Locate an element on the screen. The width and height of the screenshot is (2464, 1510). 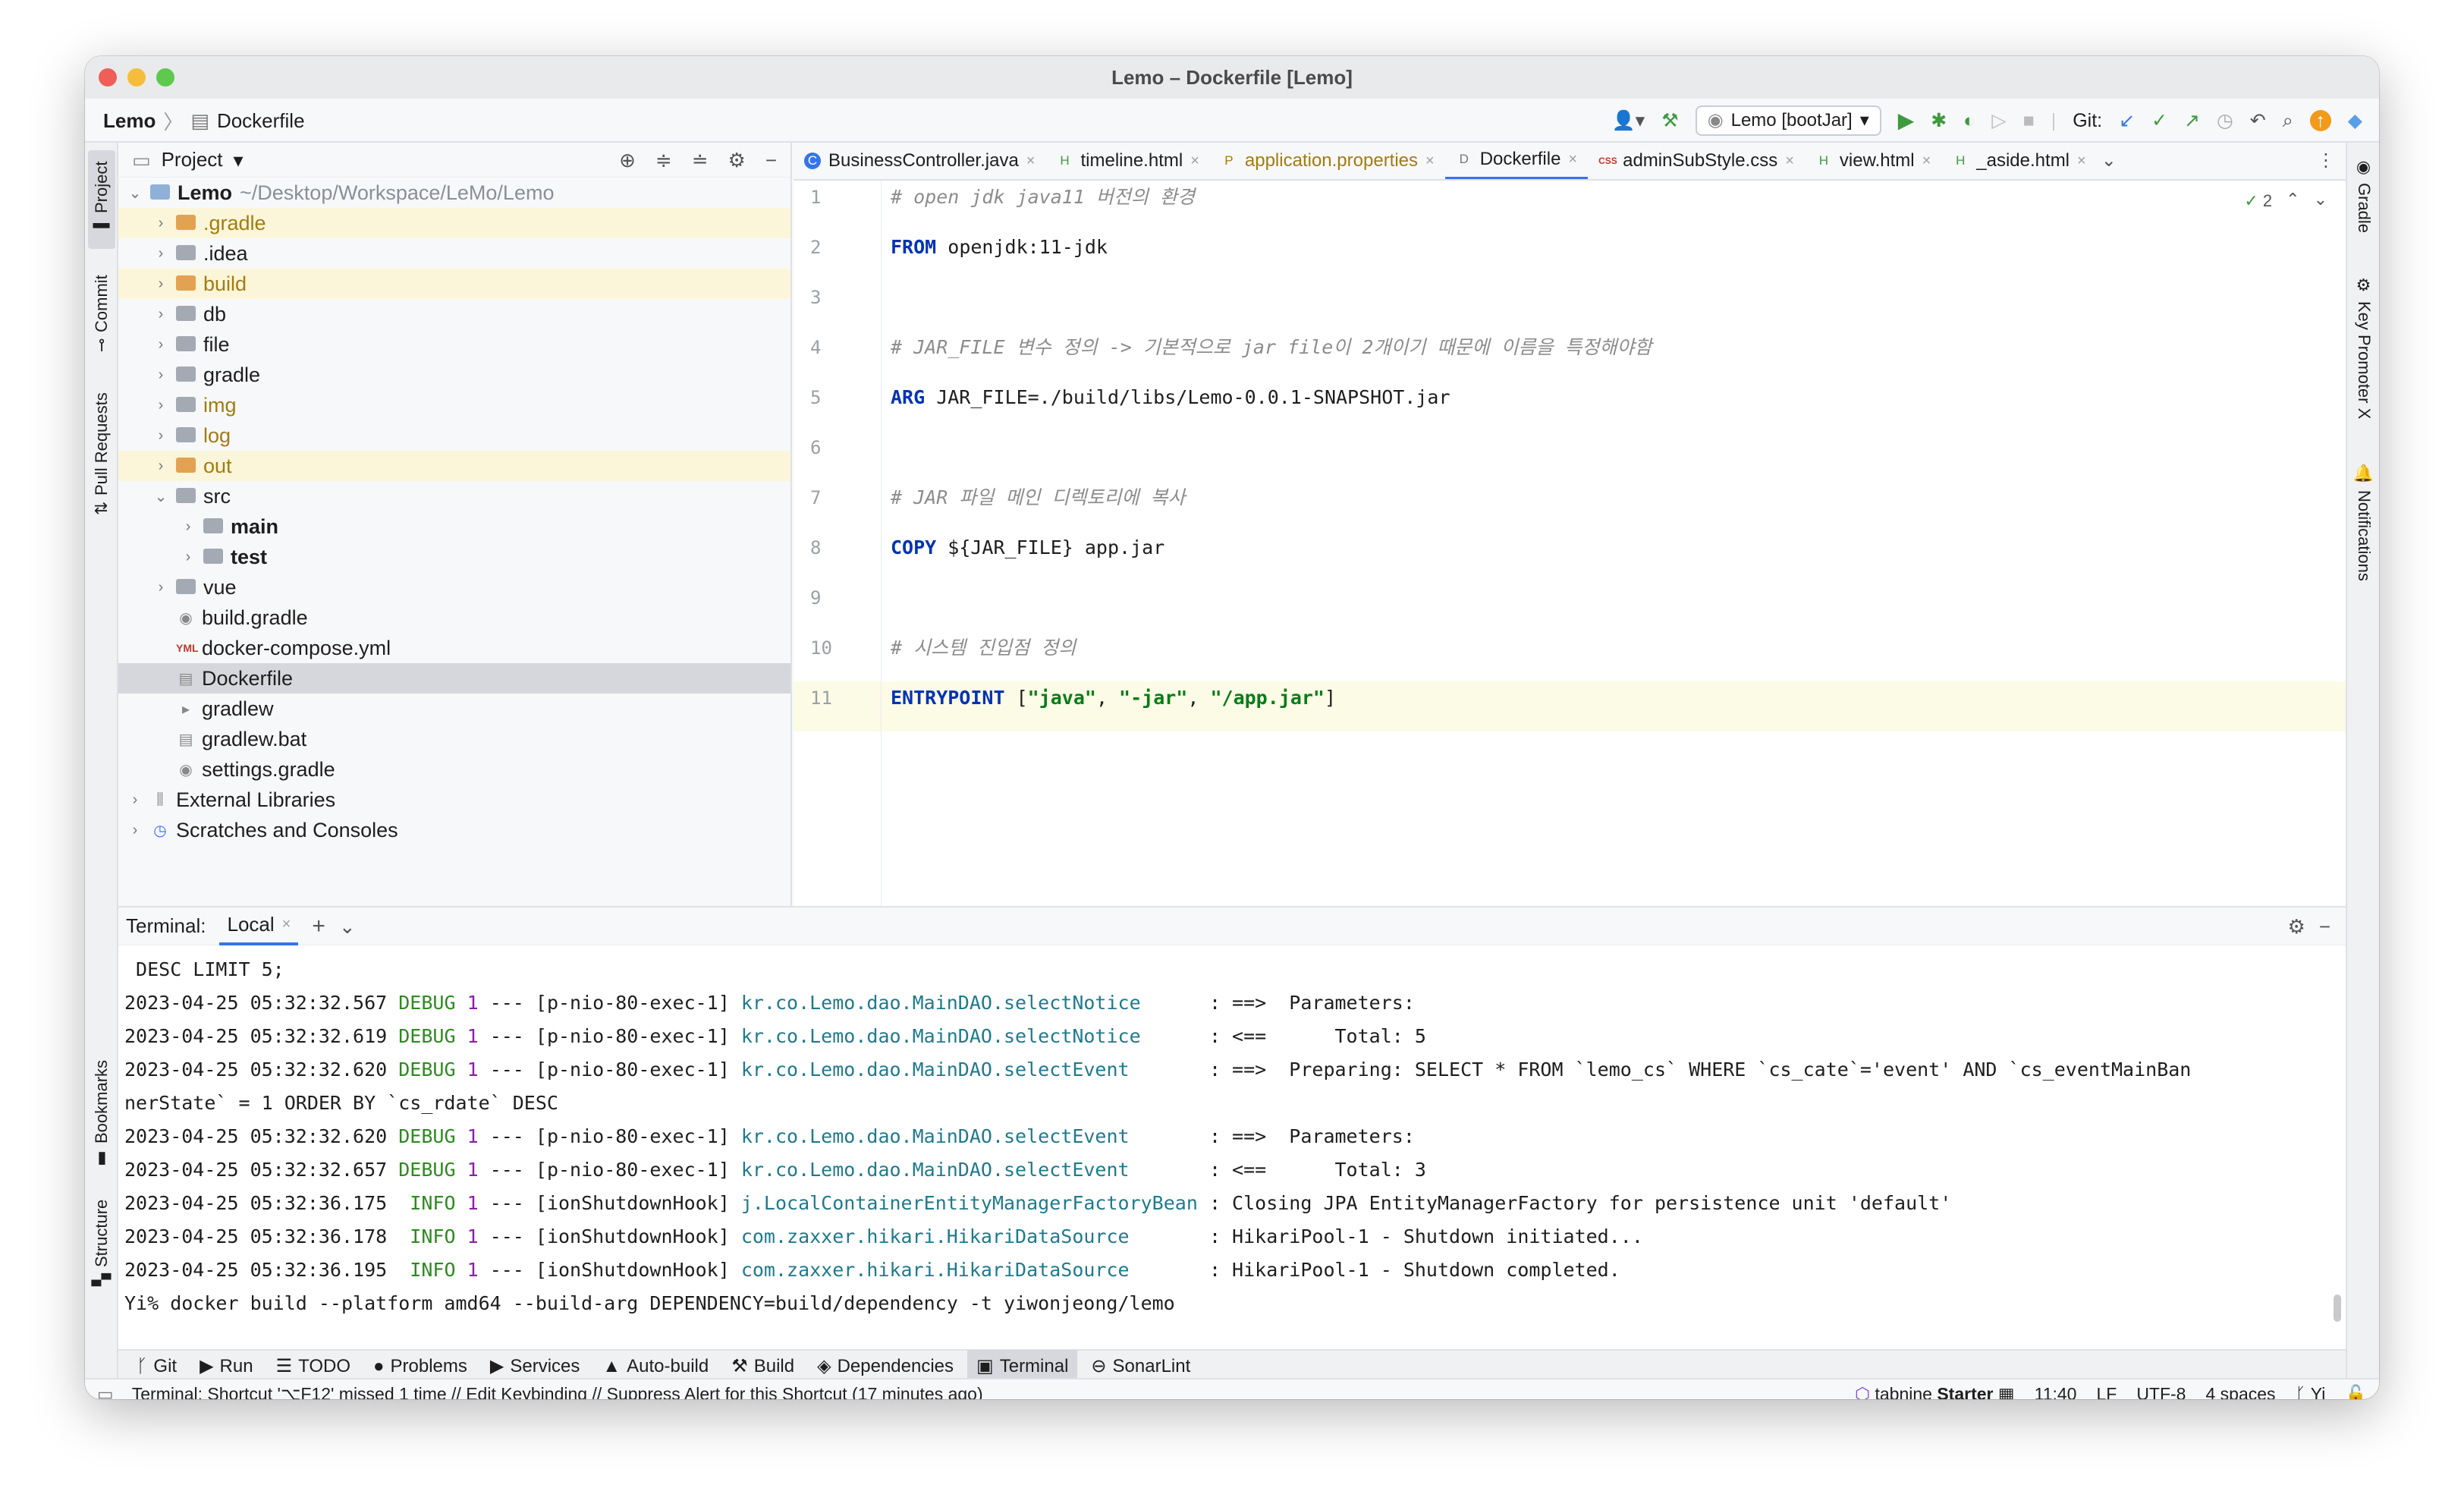
update-icon: ↑ is located at coordinates (2320, 121).